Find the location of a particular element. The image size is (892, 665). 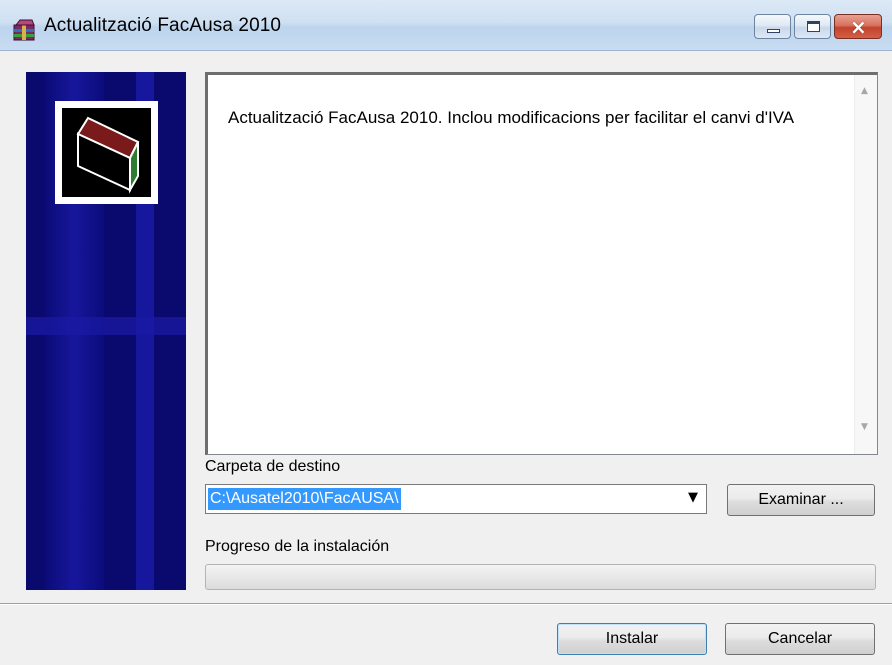

scroll-down-arrow-icon: ▼ is located at coordinates (864, 427).